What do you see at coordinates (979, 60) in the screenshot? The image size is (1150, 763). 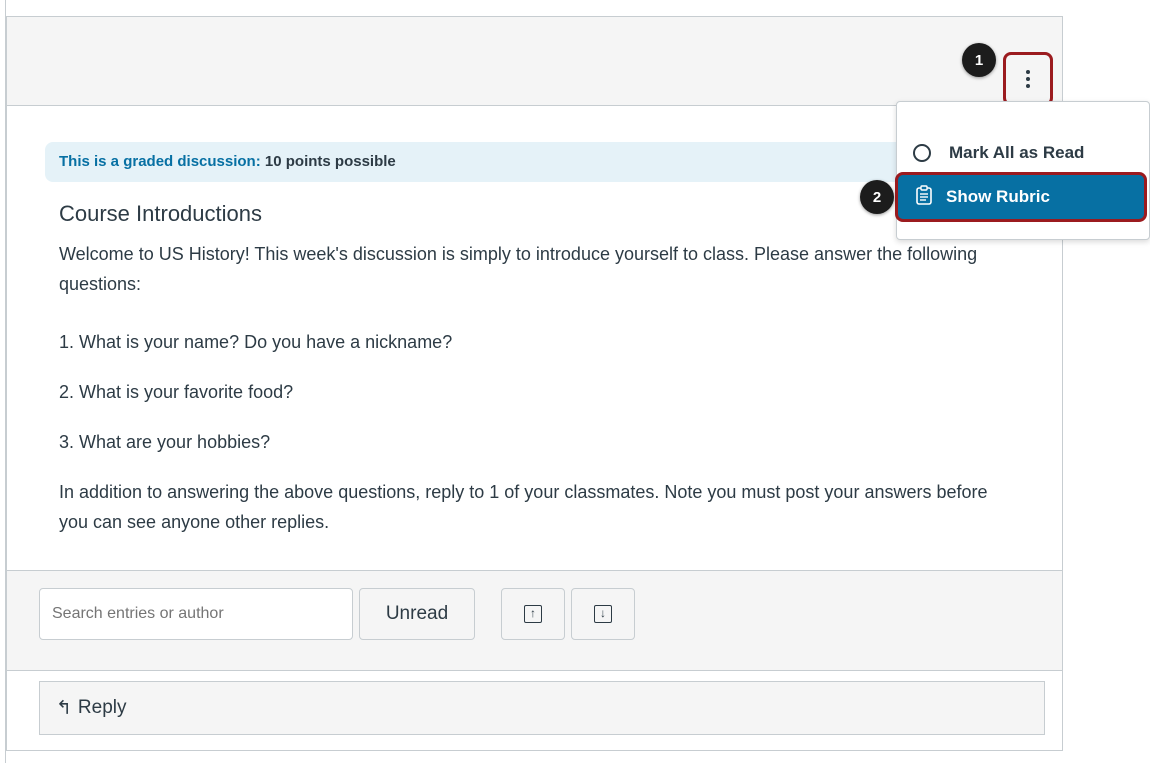 I see `callout-badge-1: 1` at bounding box center [979, 60].